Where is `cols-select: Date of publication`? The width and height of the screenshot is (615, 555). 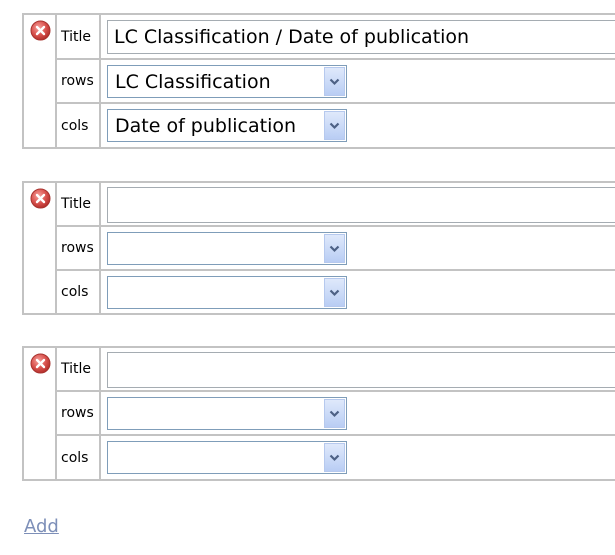
cols-select: Date of publication is located at coordinates (227, 125).